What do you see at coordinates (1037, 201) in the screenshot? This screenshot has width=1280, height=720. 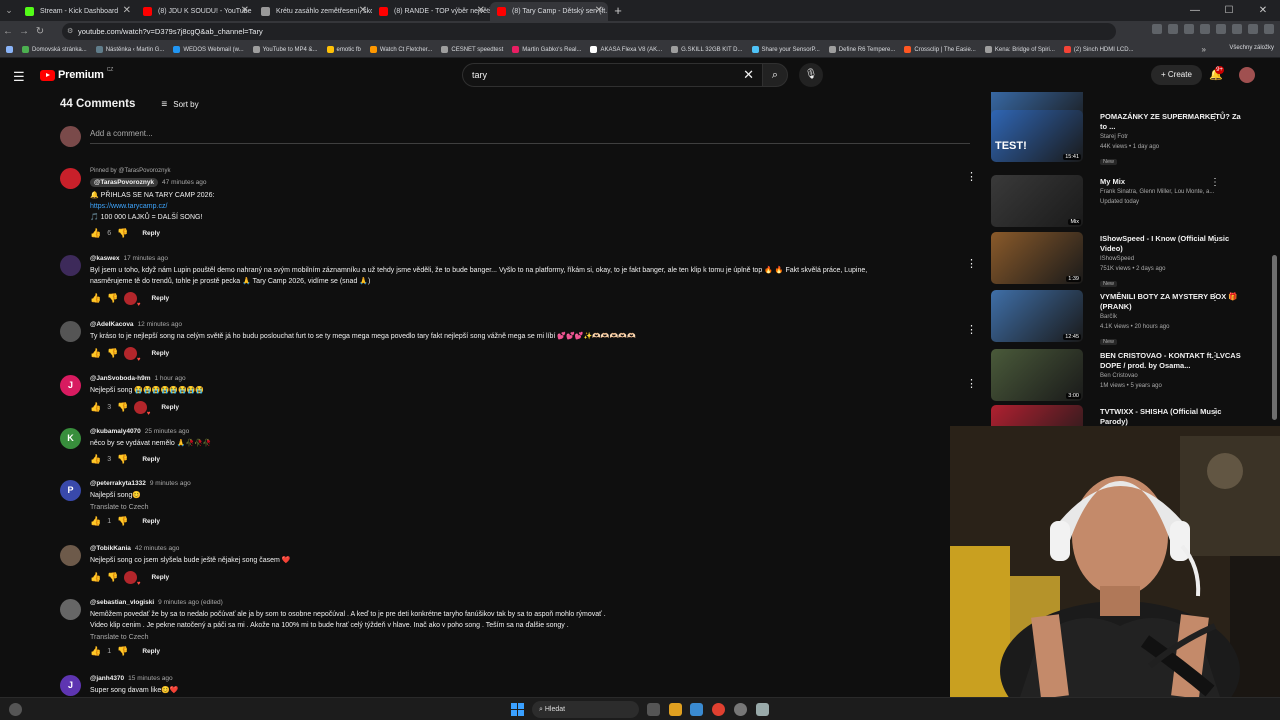 I see `video-thumbnail: Mix` at bounding box center [1037, 201].